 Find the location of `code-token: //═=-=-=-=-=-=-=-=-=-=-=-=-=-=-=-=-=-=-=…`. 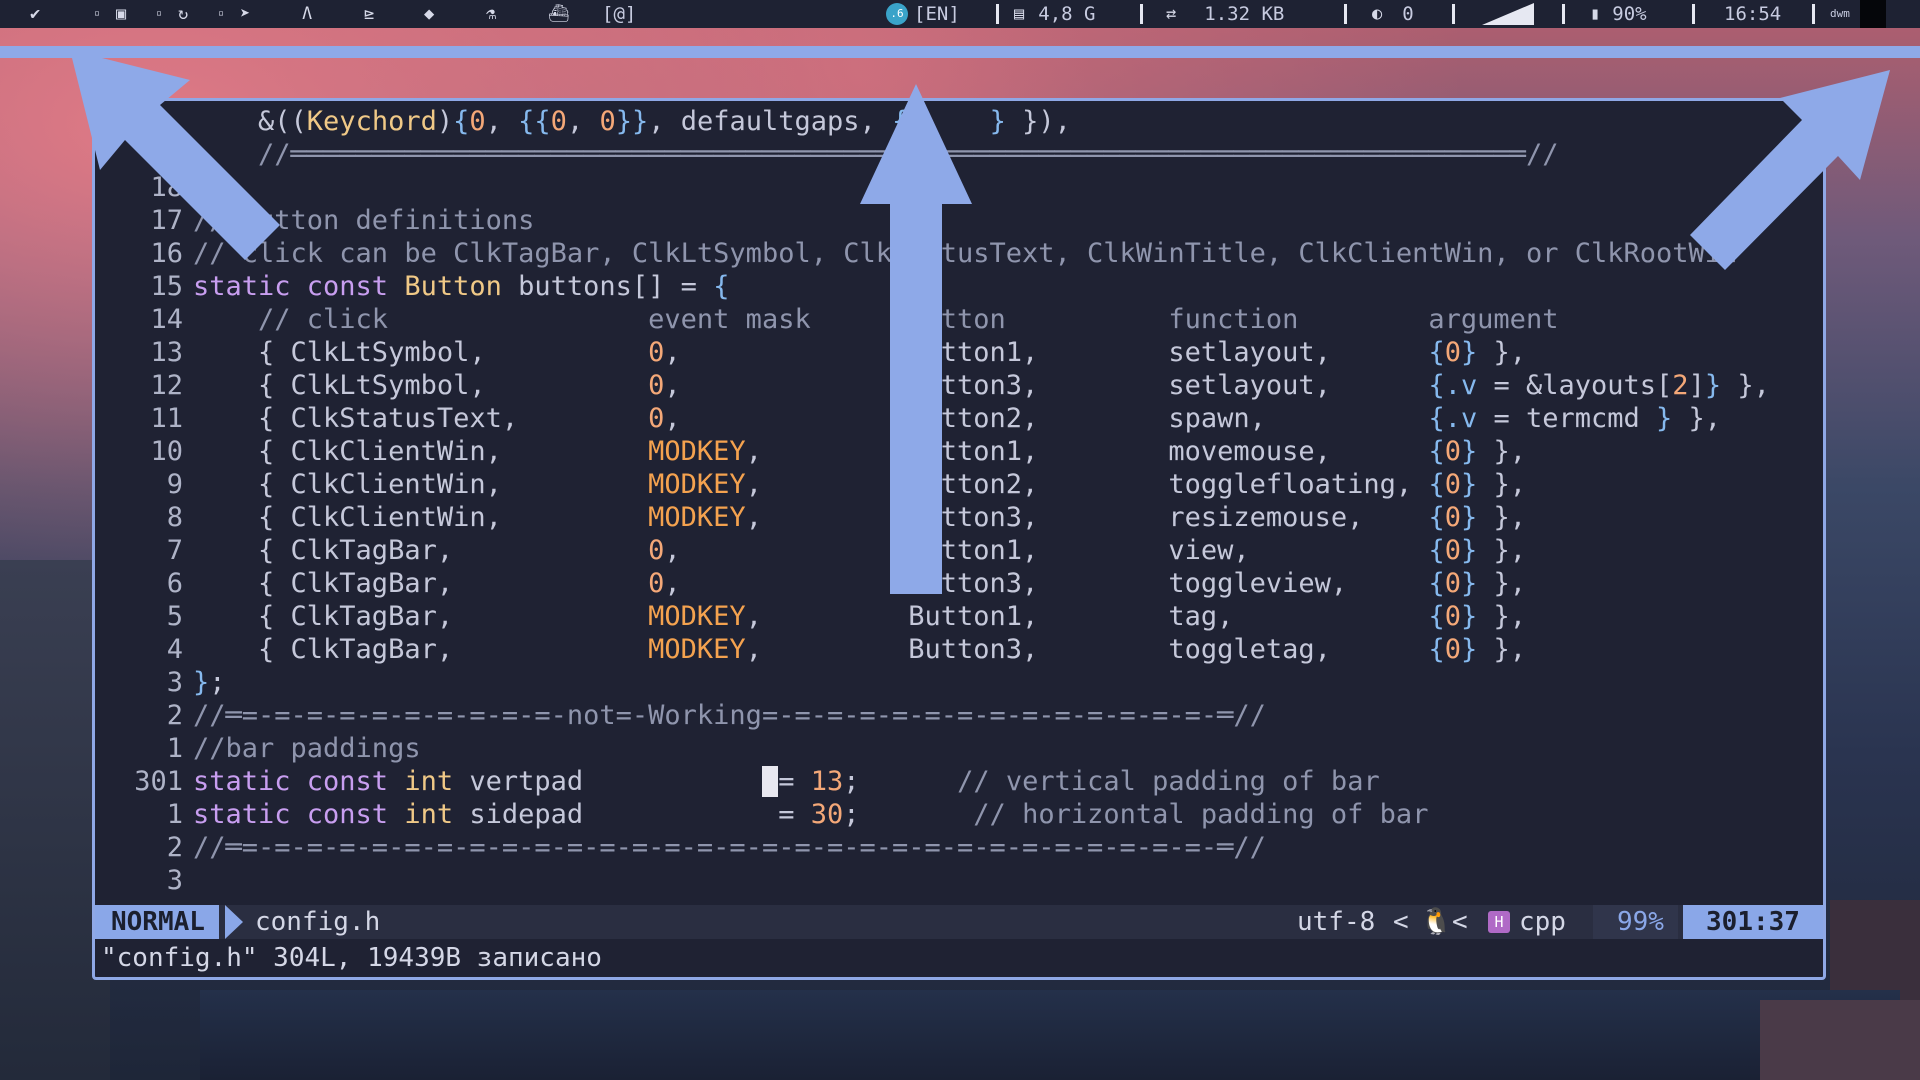

code-token: //═=-=-=-=-=-=-=-=-=-=-=-=-=-=-=-=-=-=-=… is located at coordinates (729, 847).